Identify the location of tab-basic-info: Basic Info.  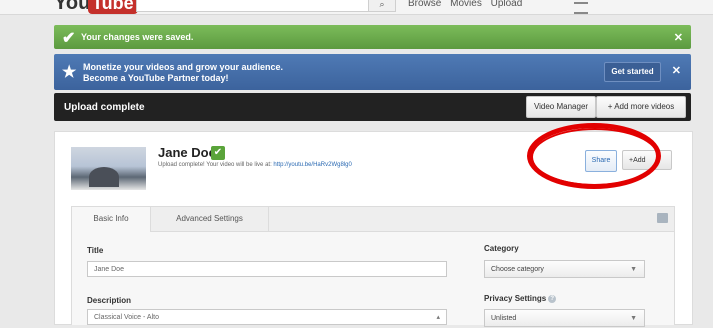
(111, 219).